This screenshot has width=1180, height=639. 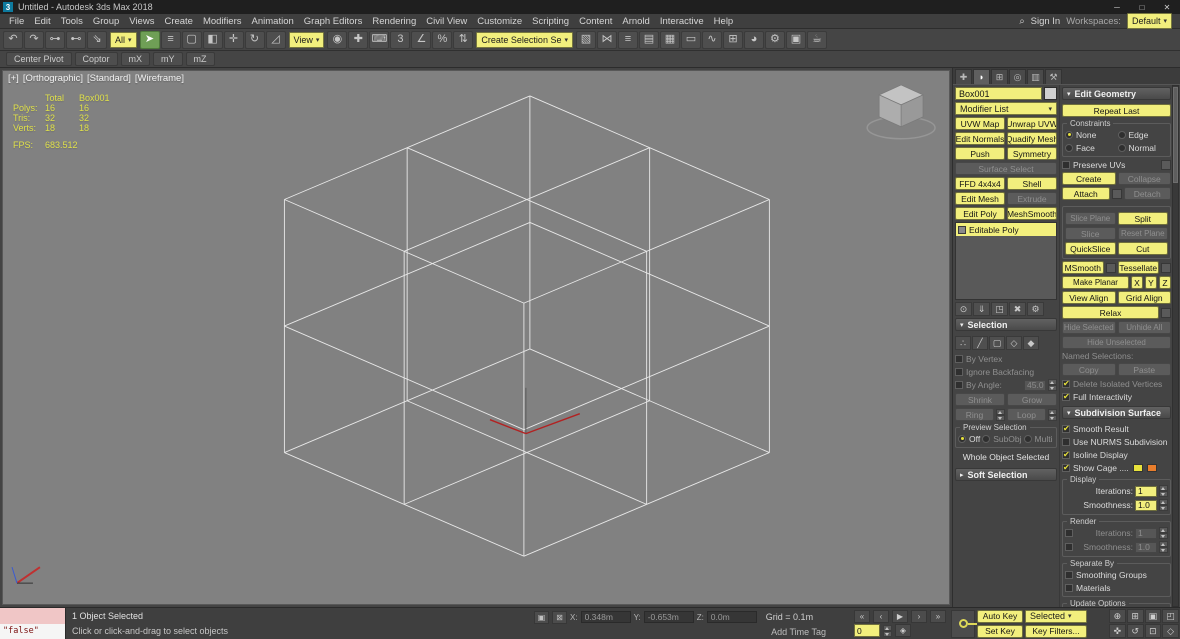 What do you see at coordinates (1053, 76) in the screenshot?
I see `tab-utilities: ⚒` at bounding box center [1053, 76].